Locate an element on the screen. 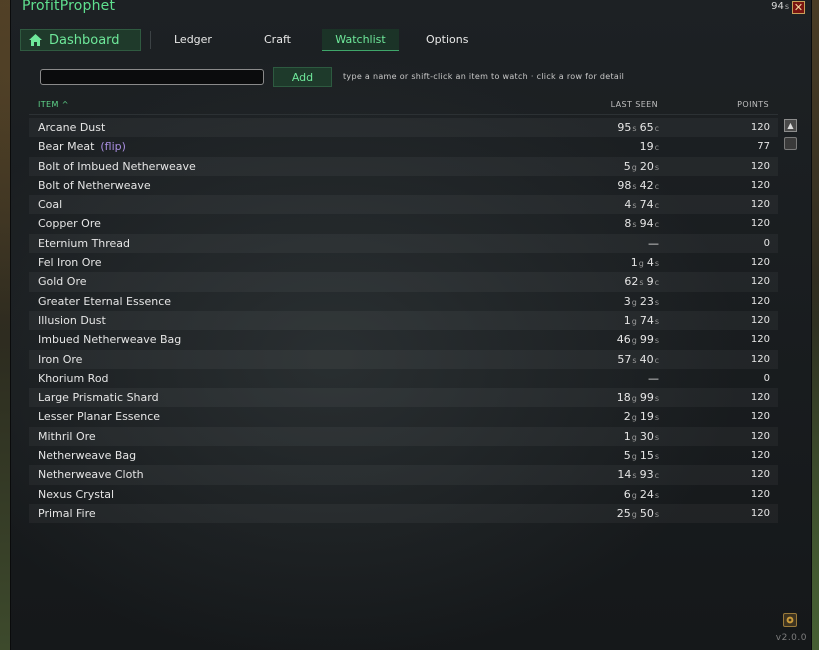 This screenshot has width=819, height=650. item-name: Coal is located at coordinates (50, 205).